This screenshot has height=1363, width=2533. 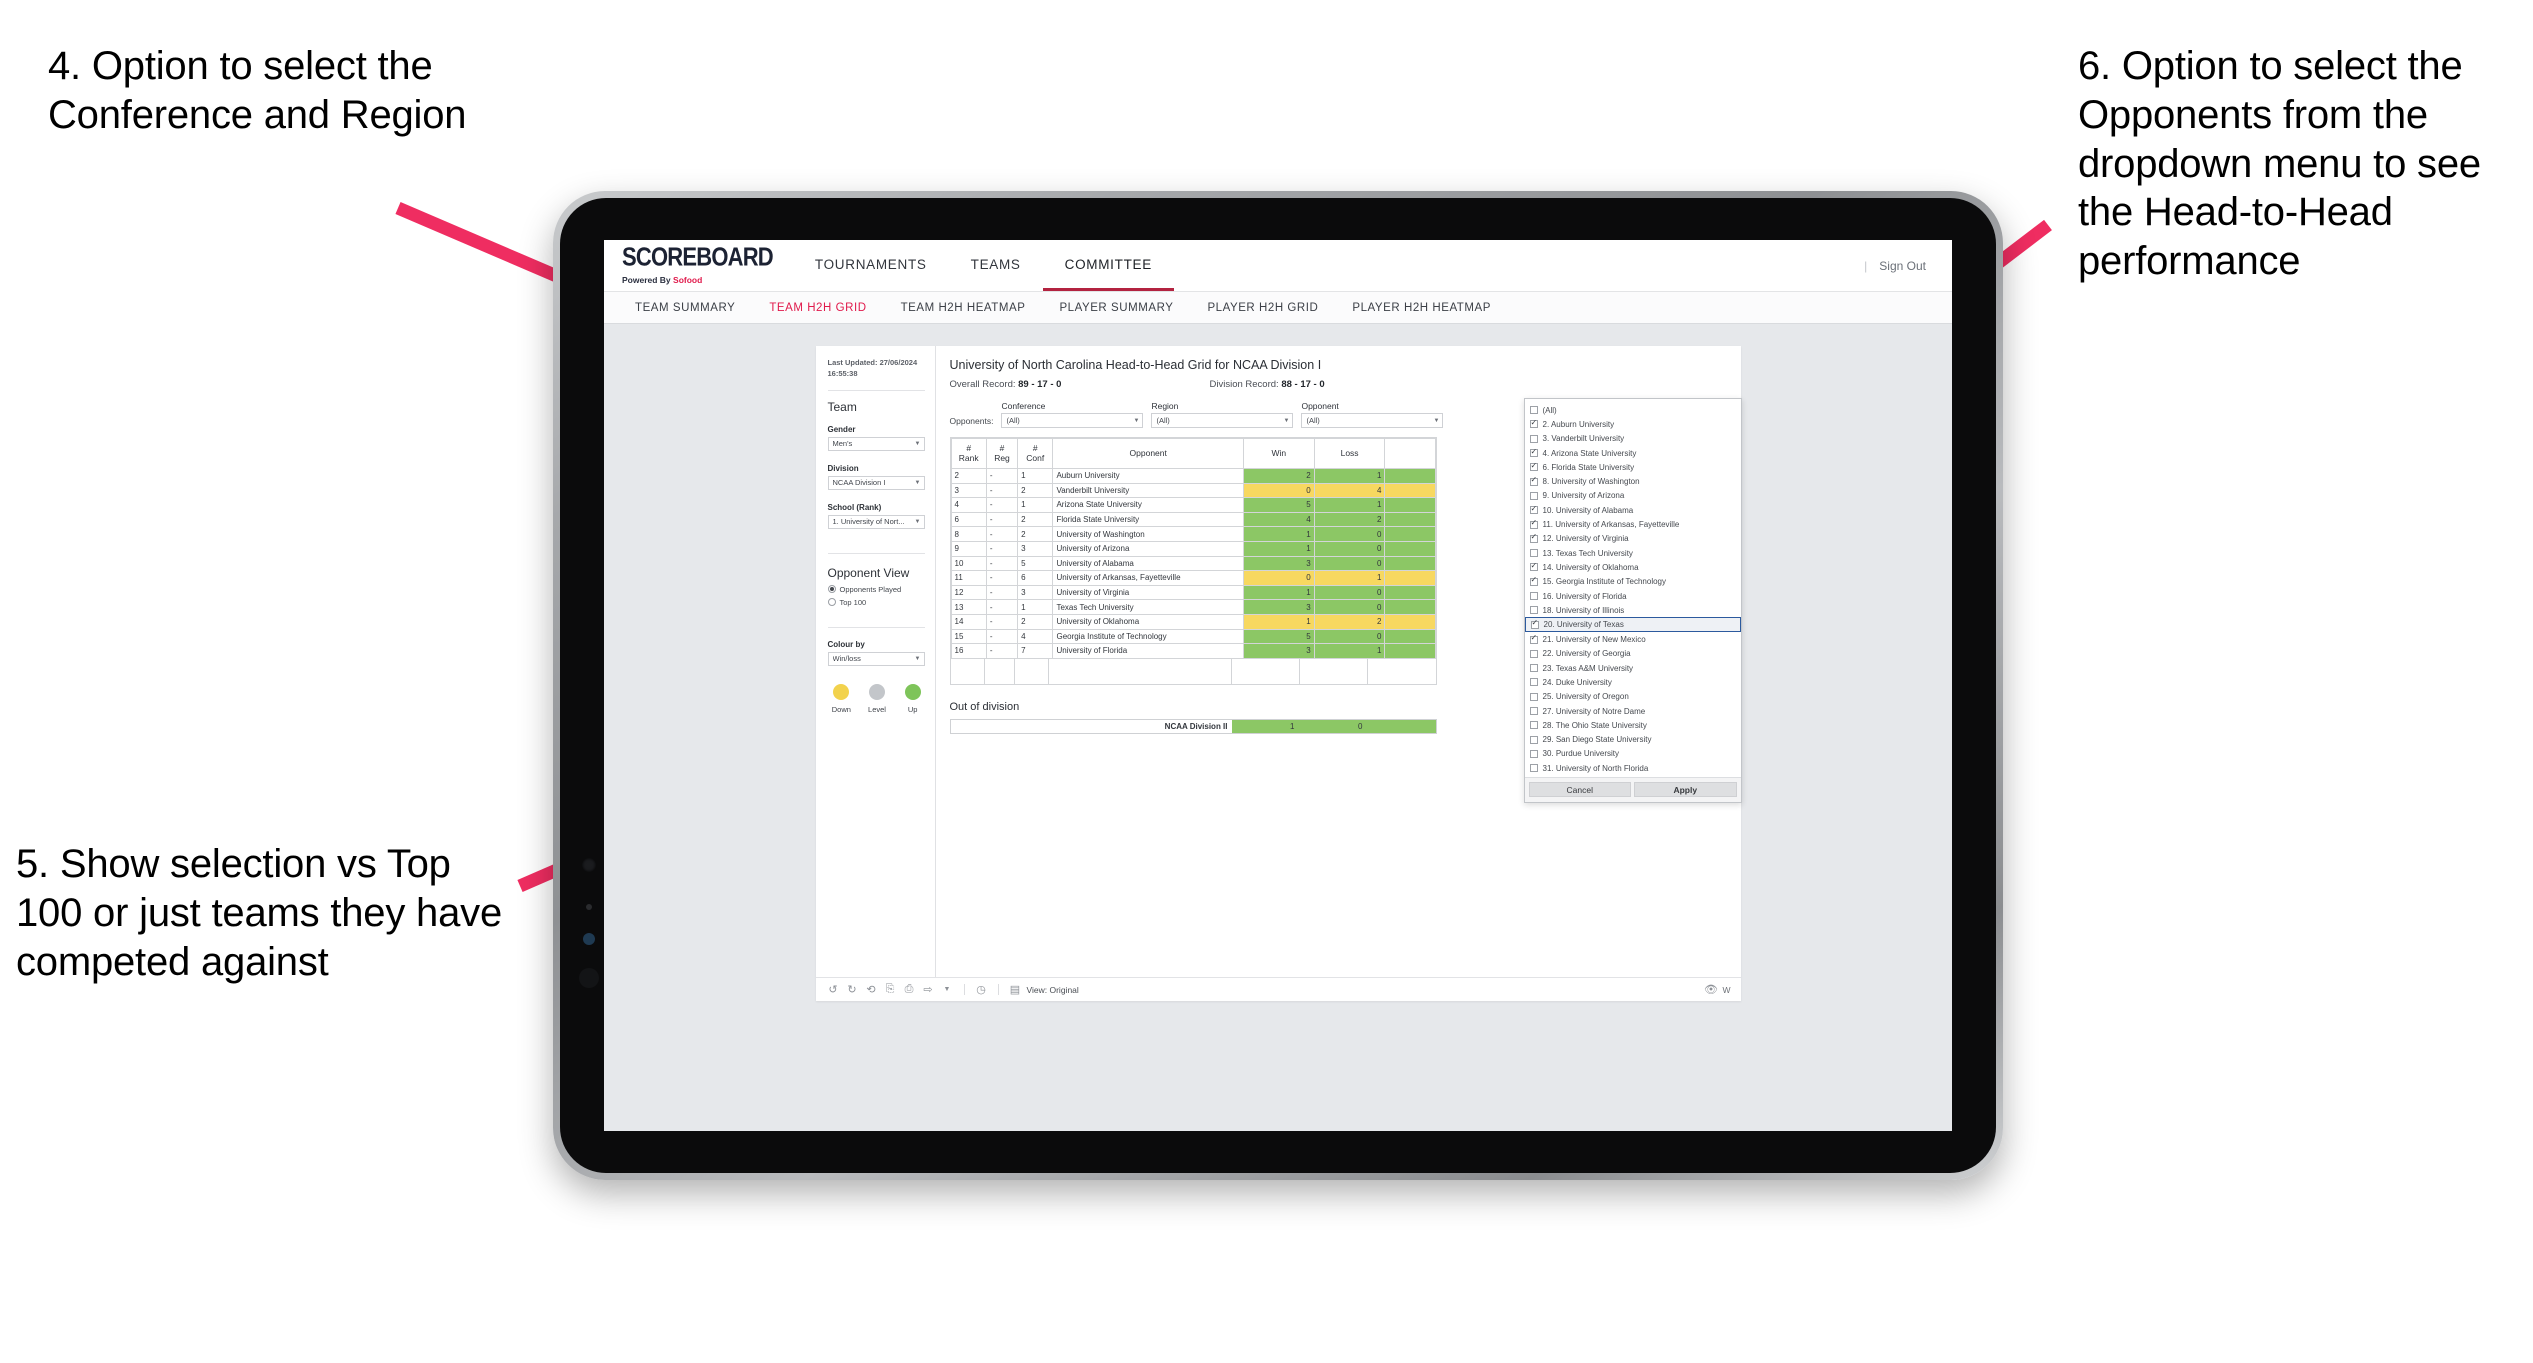 I want to click on nav-item-teams: TEAMS, so click(x=996, y=265).